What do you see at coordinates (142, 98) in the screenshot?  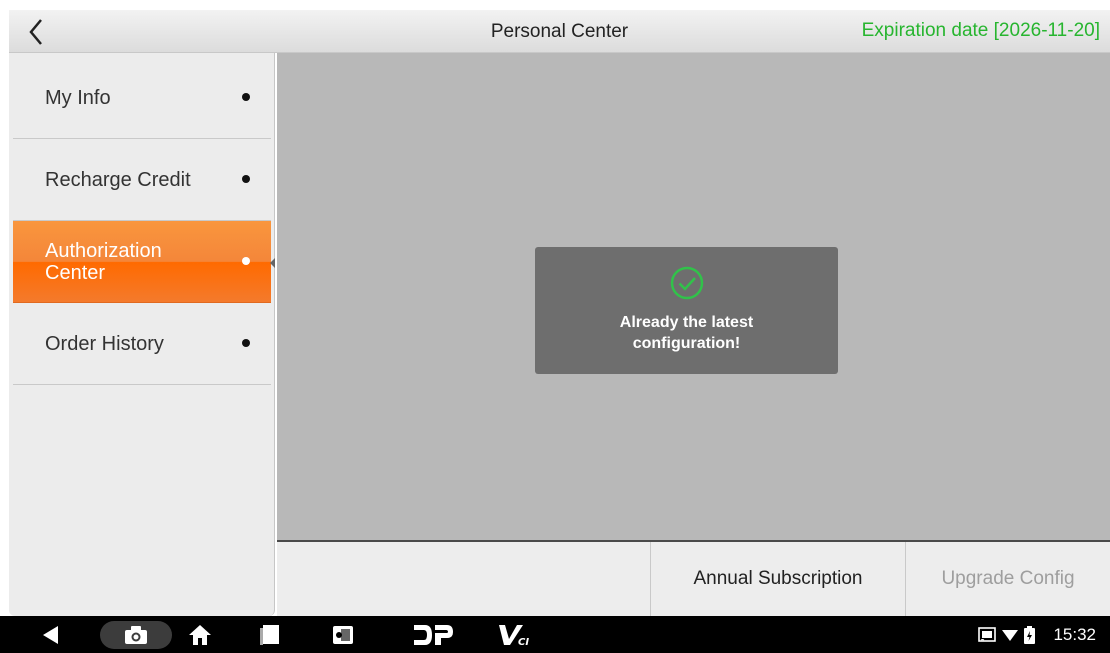 I see `sidebar-item-my-info: My Info` at bounding box center [142, 98].